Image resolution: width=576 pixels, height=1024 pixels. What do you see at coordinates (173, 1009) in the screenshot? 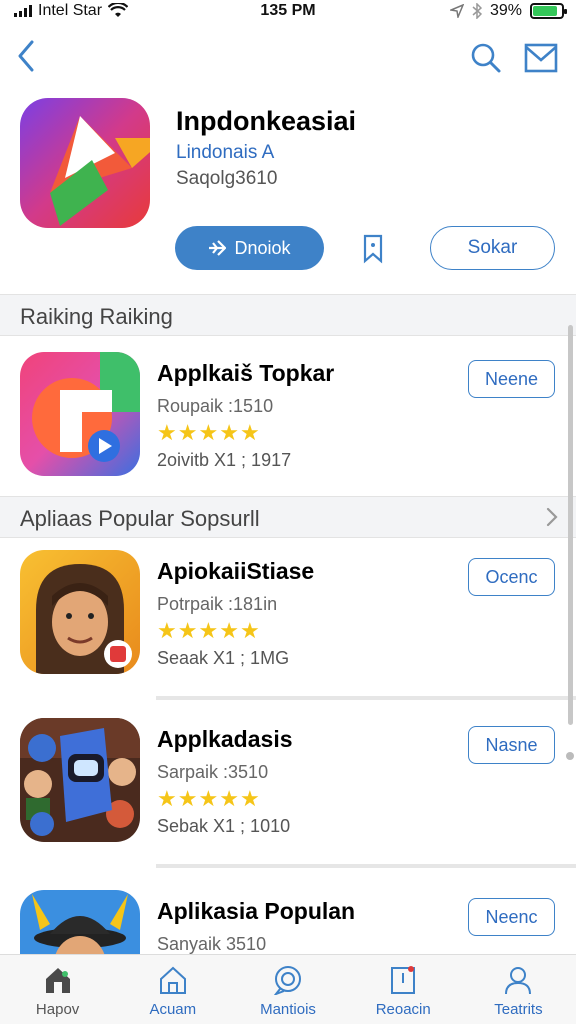
I see `tab-label: Acuam` at bounding box center [173, 1009].